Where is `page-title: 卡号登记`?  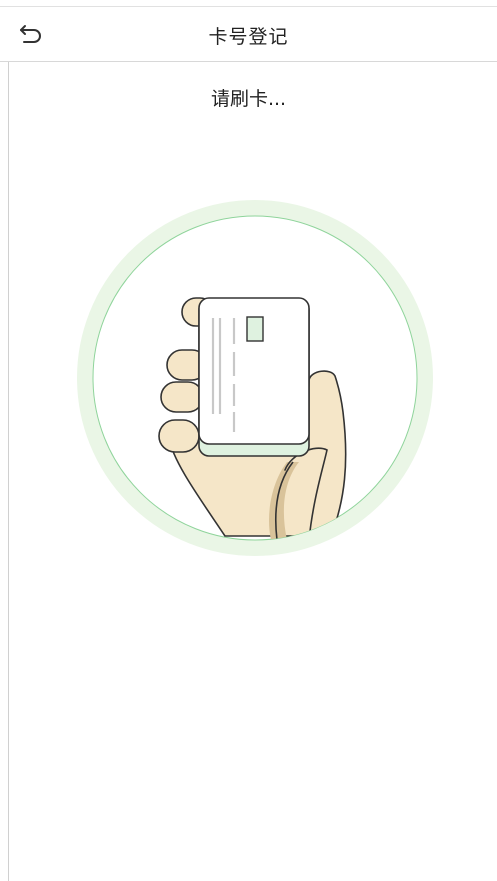
page-title: 卡号登记 is located at coordinates (248, 37).